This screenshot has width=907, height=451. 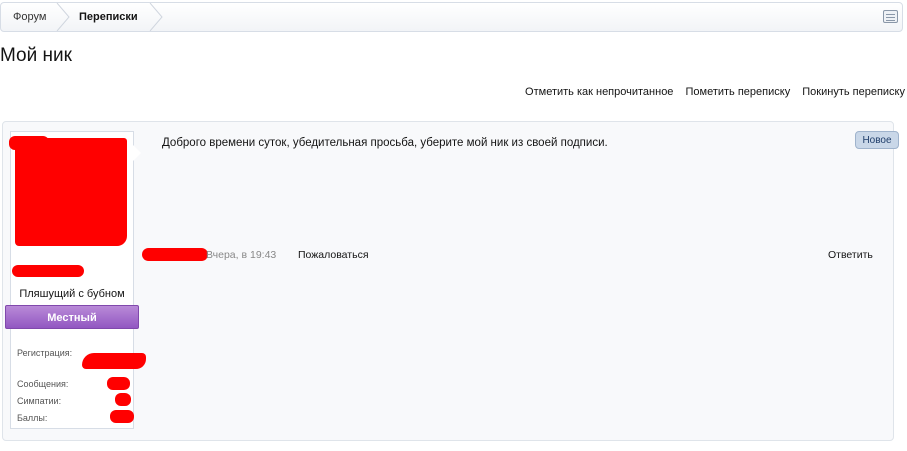 I want to click on avatar, so click(x=69, y=192).